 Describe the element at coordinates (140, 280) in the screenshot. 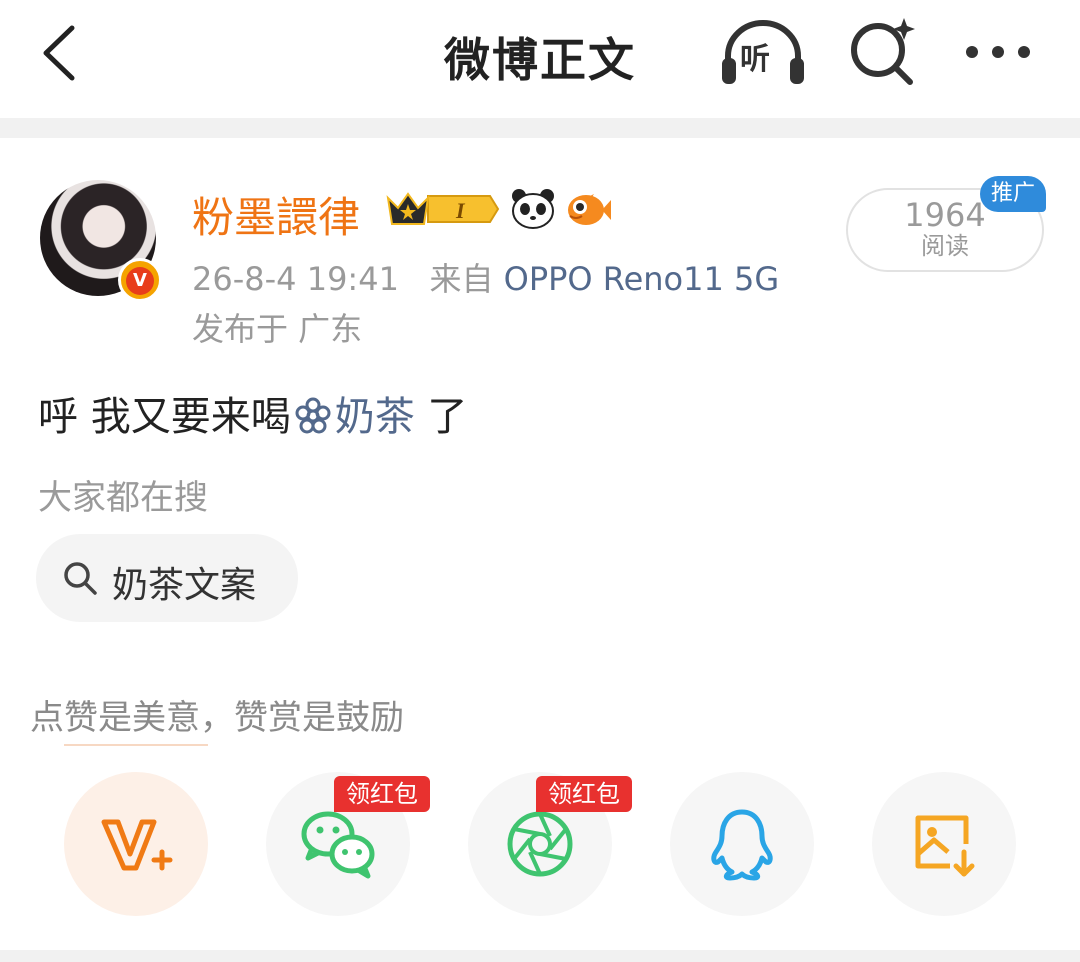

I see `verified-badge-icon: V` at that location.